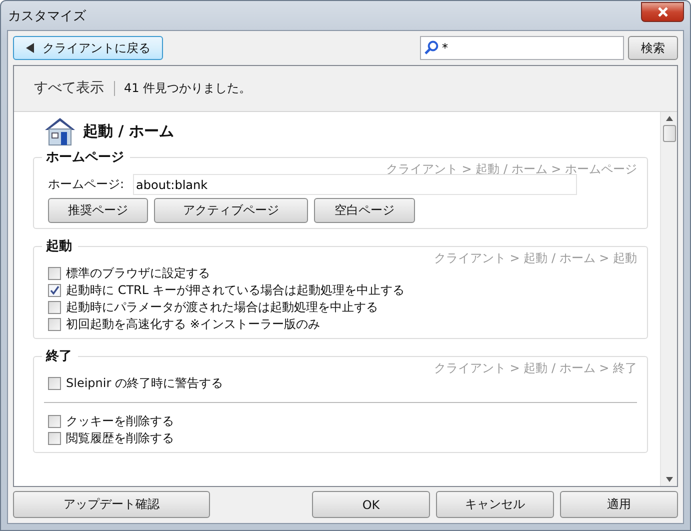 This screenshot has width=691, height=531. I want to click on dialog-button: 適用, so click(619, 504).